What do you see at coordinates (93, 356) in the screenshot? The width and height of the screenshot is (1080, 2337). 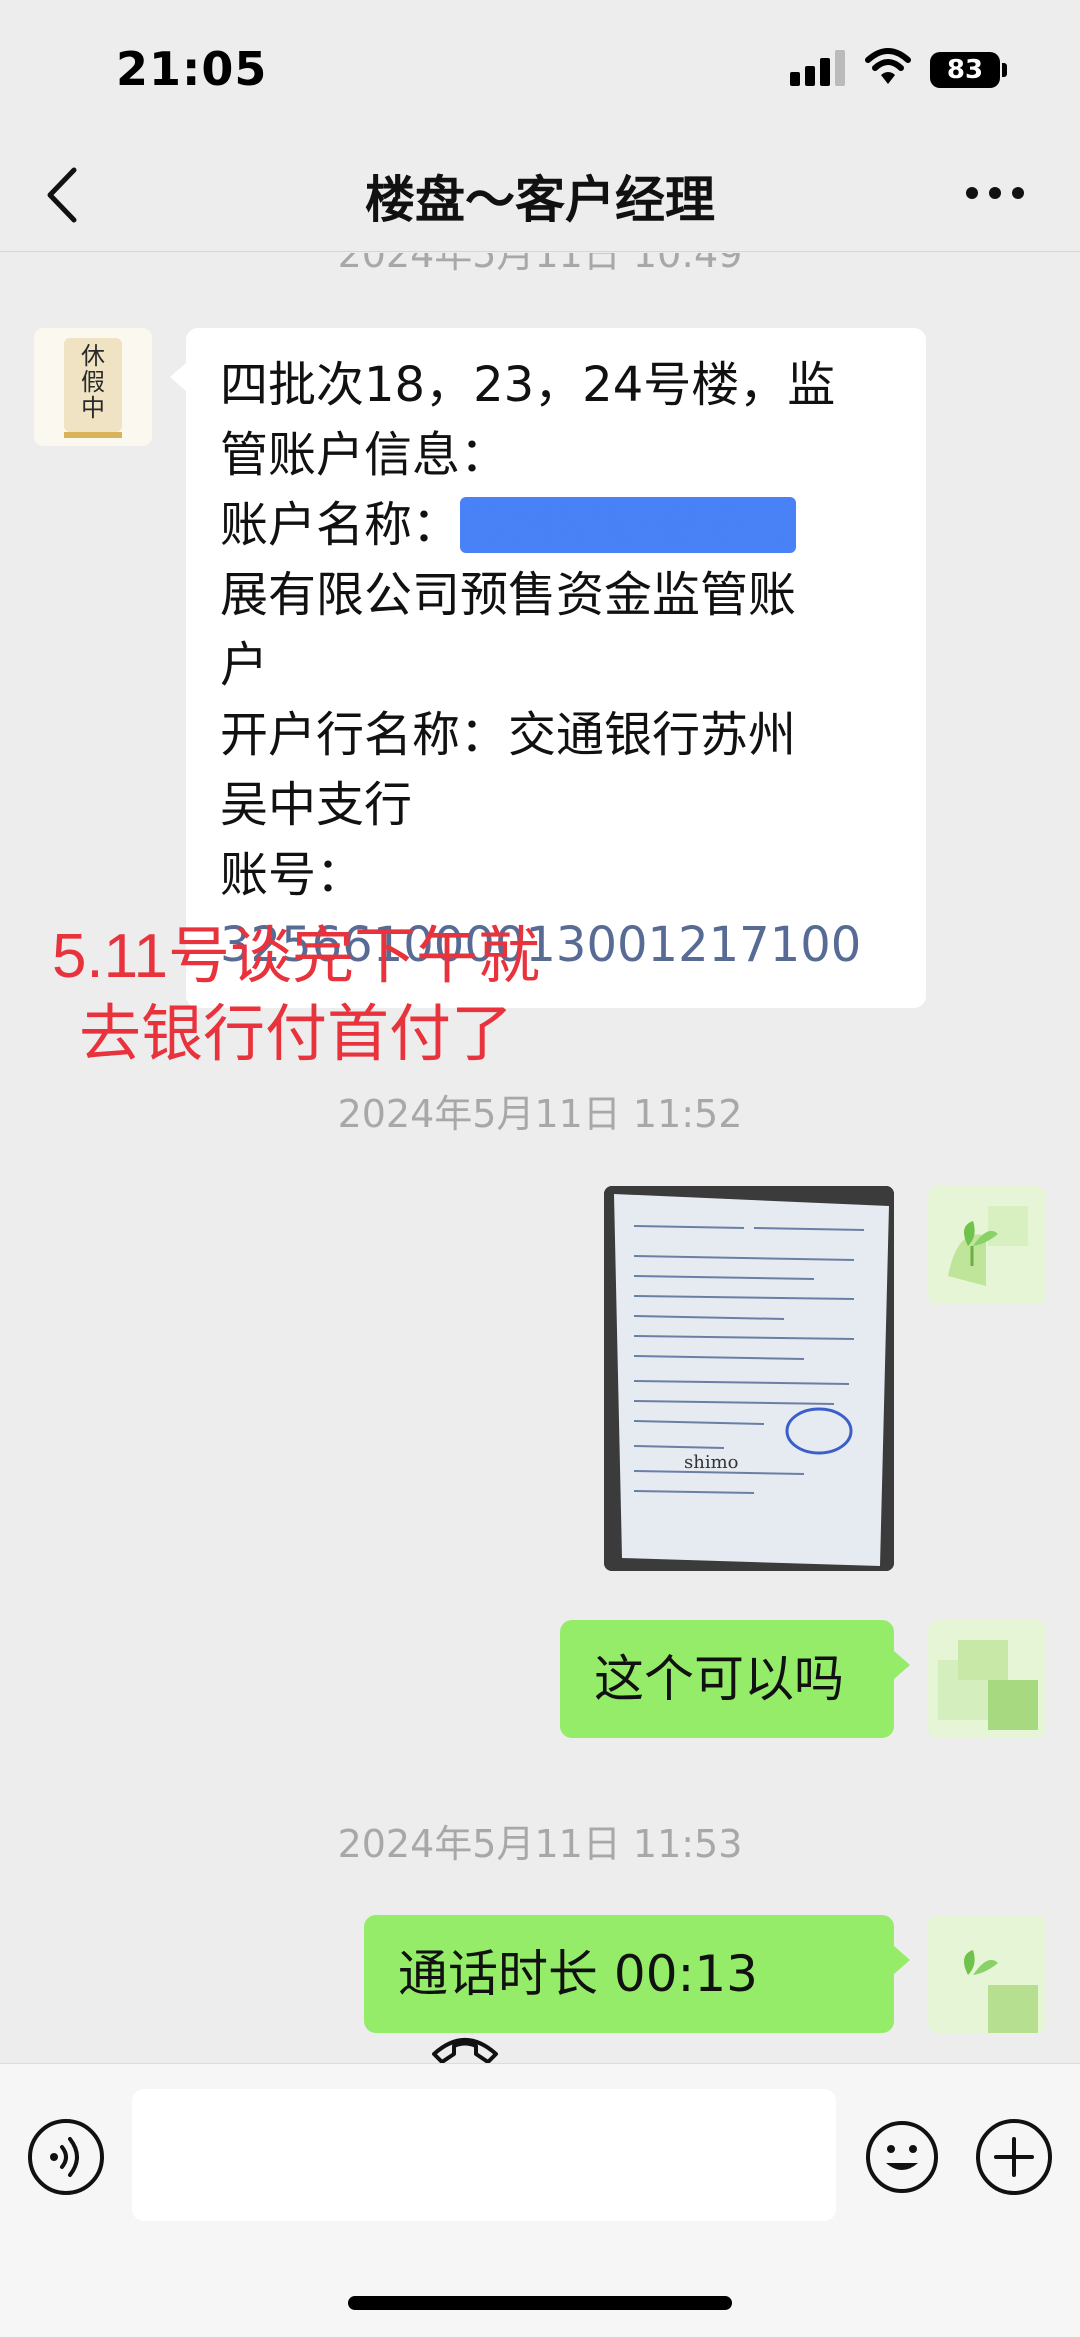 I see `svg-text: 休` at bounding box center [93, 356].